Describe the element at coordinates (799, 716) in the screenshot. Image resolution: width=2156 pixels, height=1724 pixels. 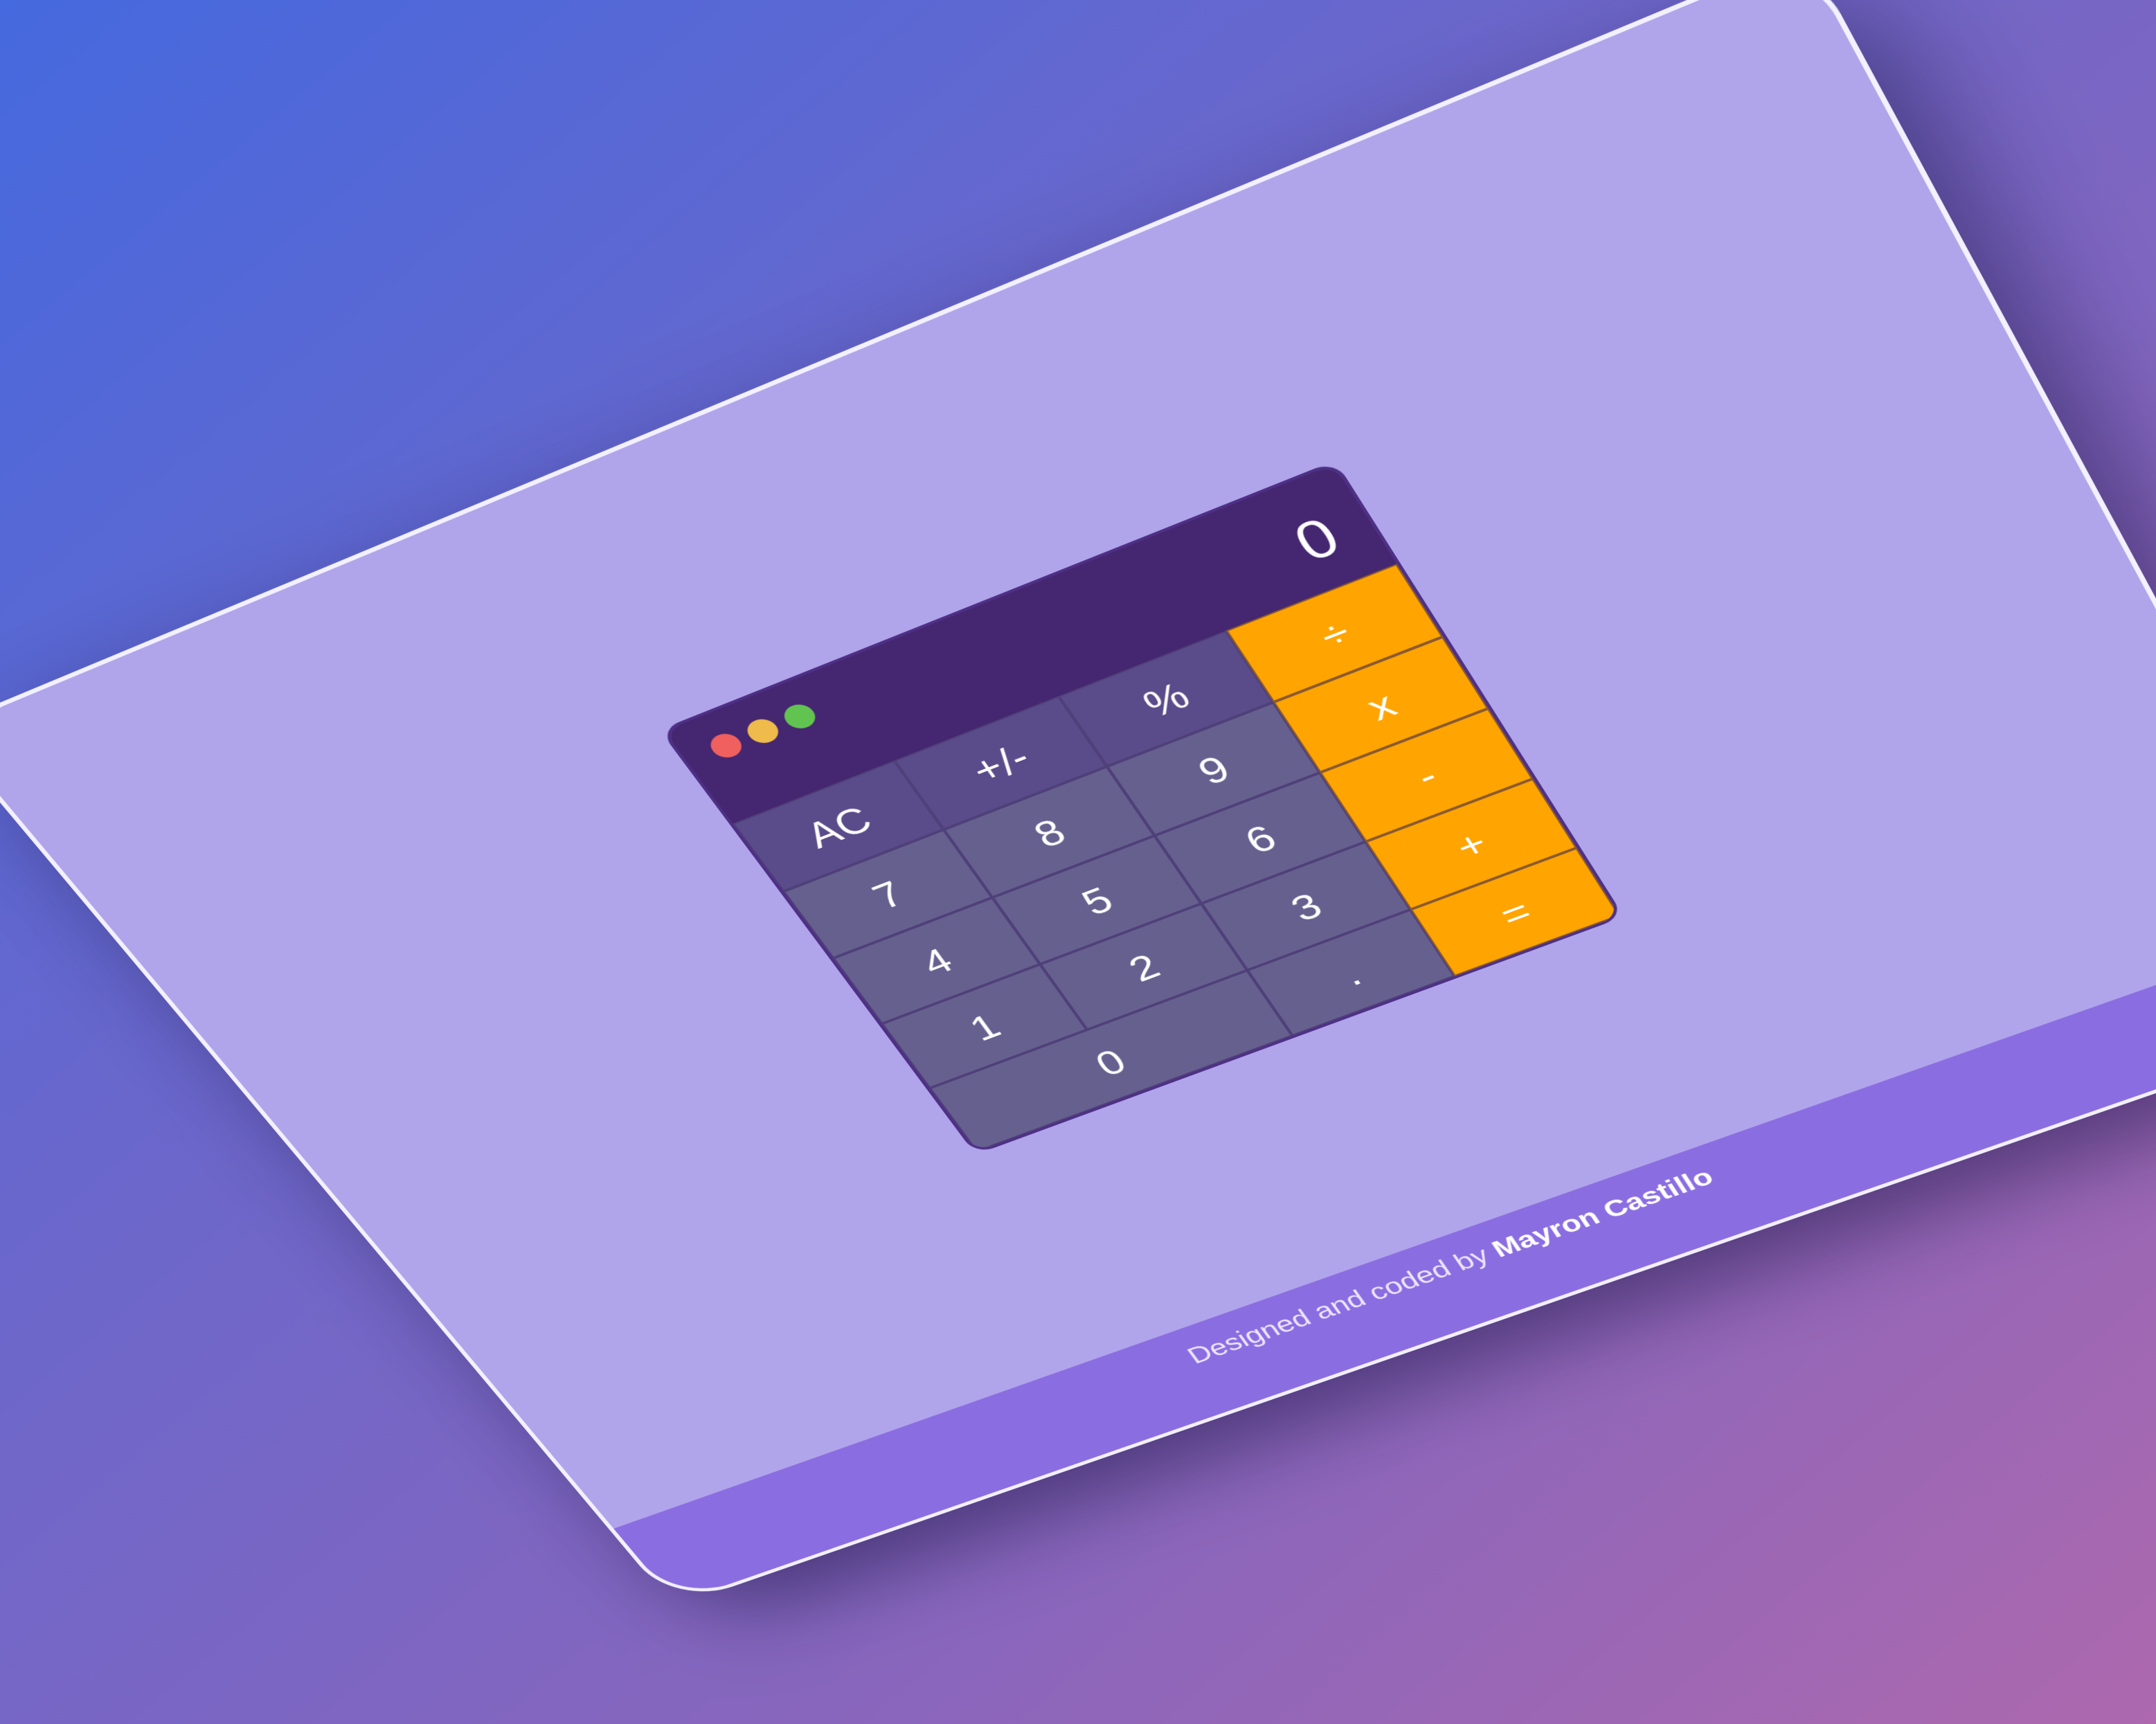
I see `maximize-window-dot-icon` at that location.